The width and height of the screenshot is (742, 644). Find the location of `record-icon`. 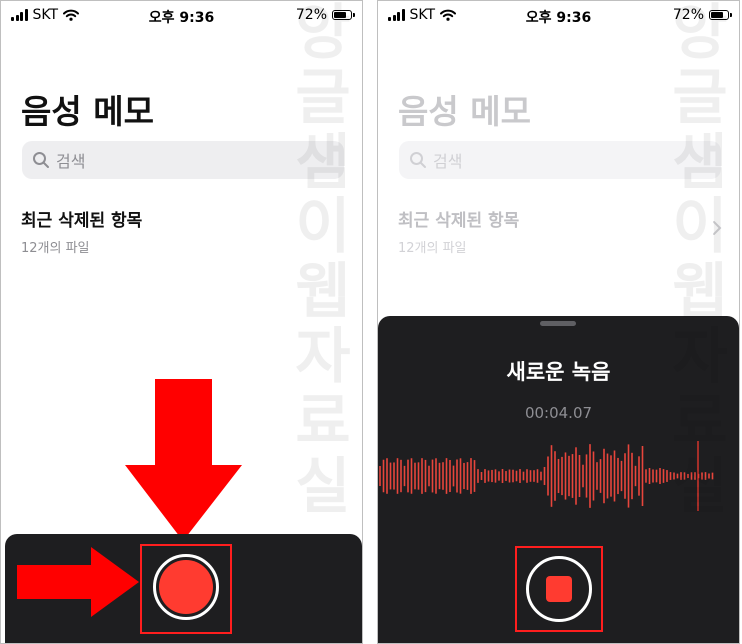

record-icon is located at coordinates (186, 587).